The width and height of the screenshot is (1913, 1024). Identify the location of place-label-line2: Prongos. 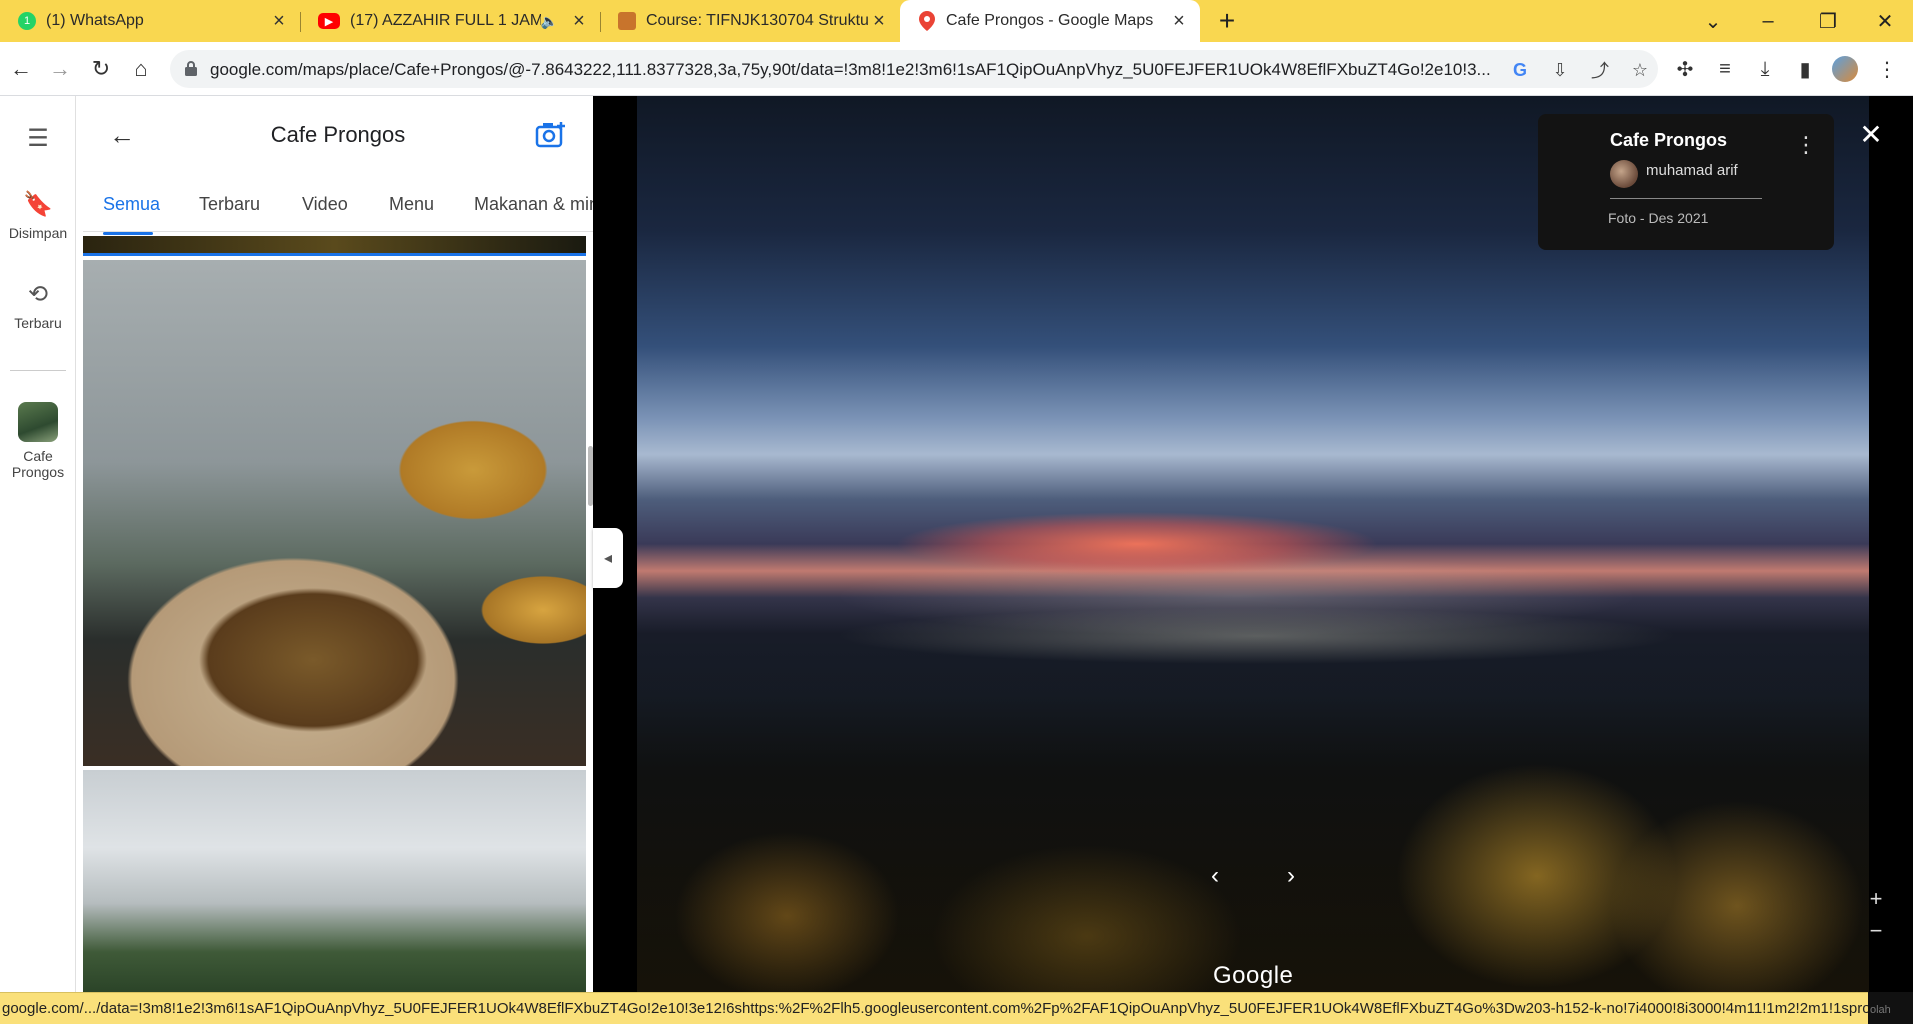
(38, 472).